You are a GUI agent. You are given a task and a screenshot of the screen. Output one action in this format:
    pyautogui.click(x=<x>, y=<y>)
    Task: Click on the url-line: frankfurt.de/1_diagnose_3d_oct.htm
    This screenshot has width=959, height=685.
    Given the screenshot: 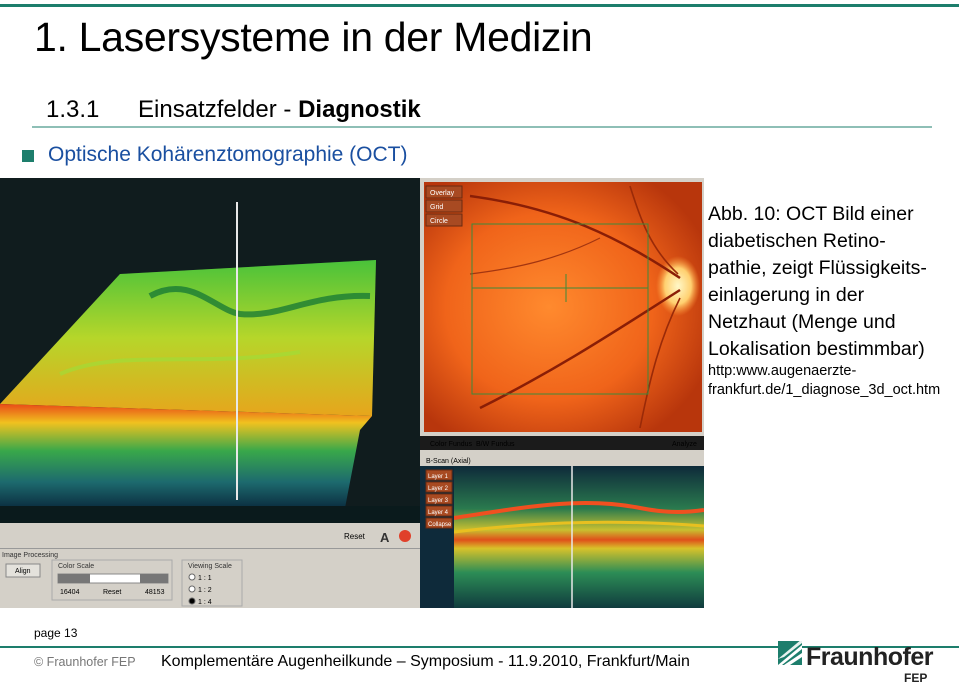 What is the action you would take?
    pyautogui.click(x=824, y=390)
    